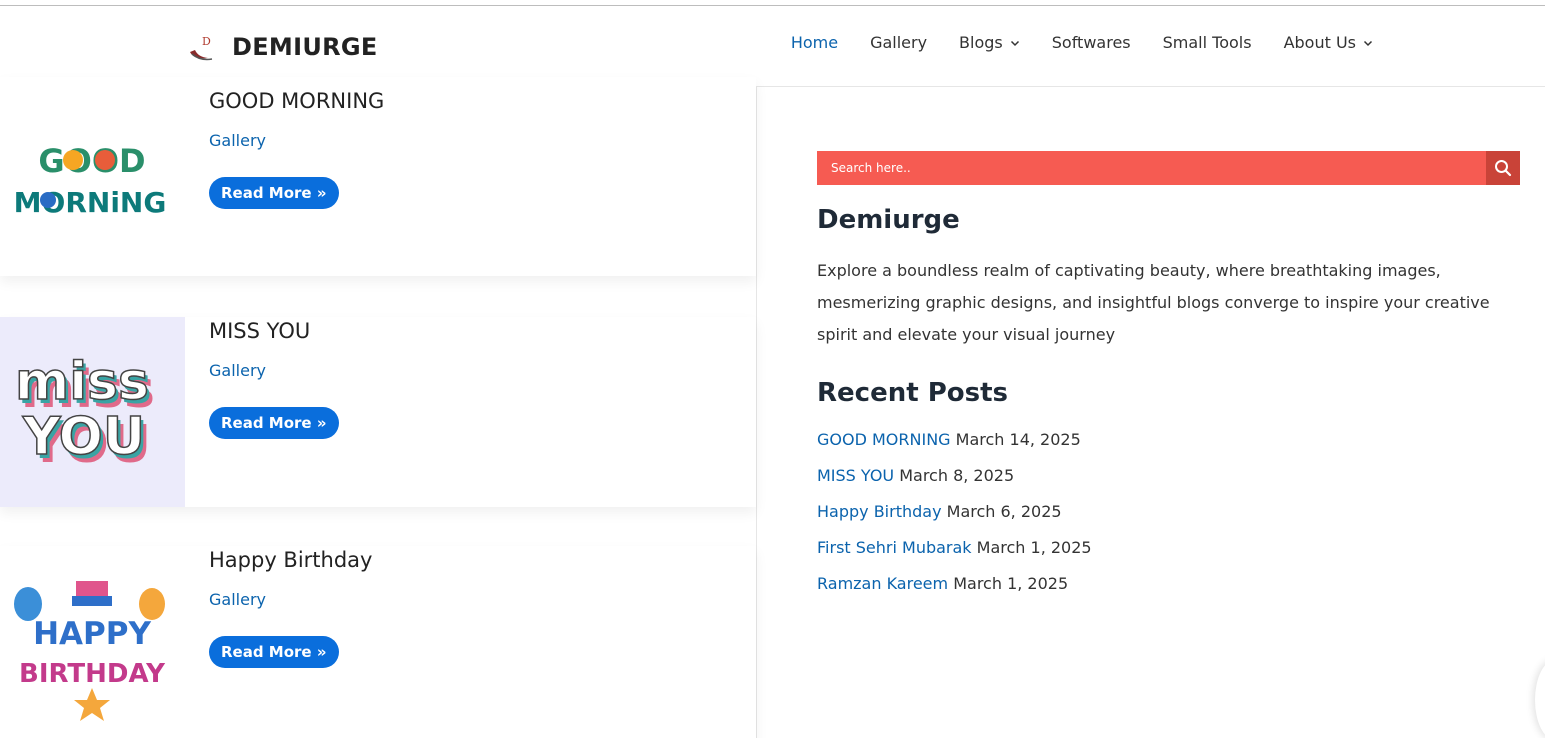  I want to click on nav-home-label: Home, so click(814, 42).